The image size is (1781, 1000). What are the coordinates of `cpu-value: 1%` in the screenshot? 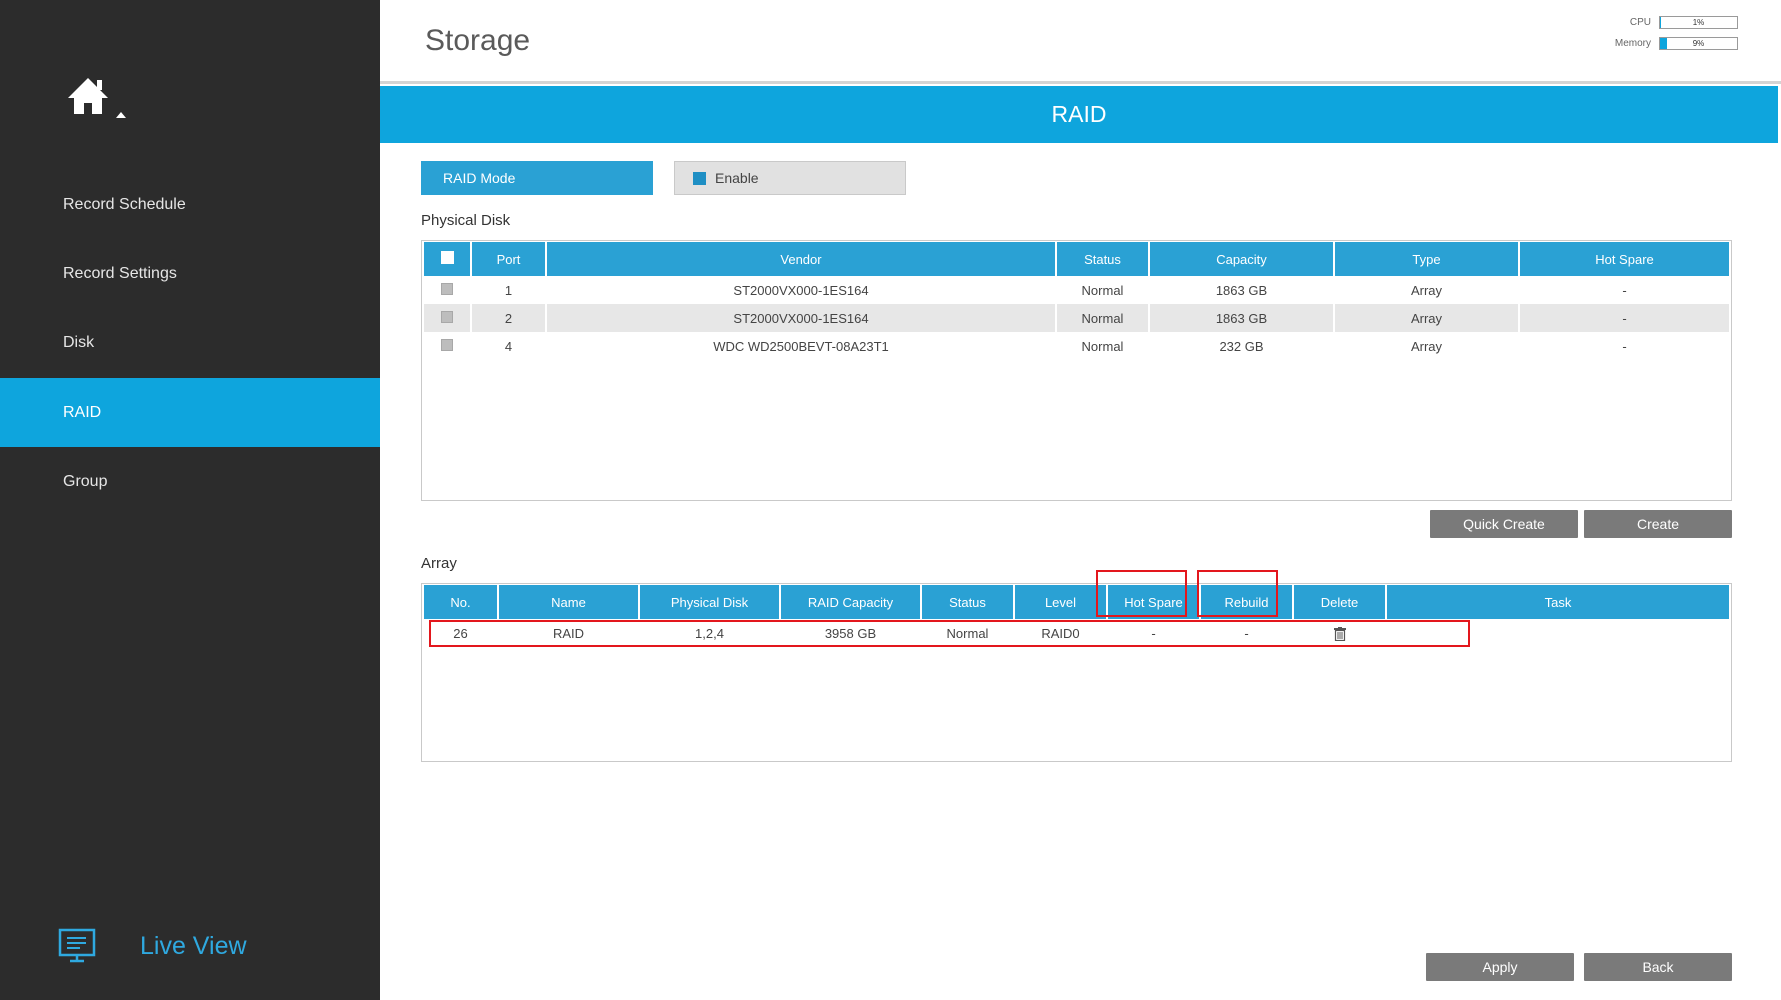 It's located at (1698, 22).